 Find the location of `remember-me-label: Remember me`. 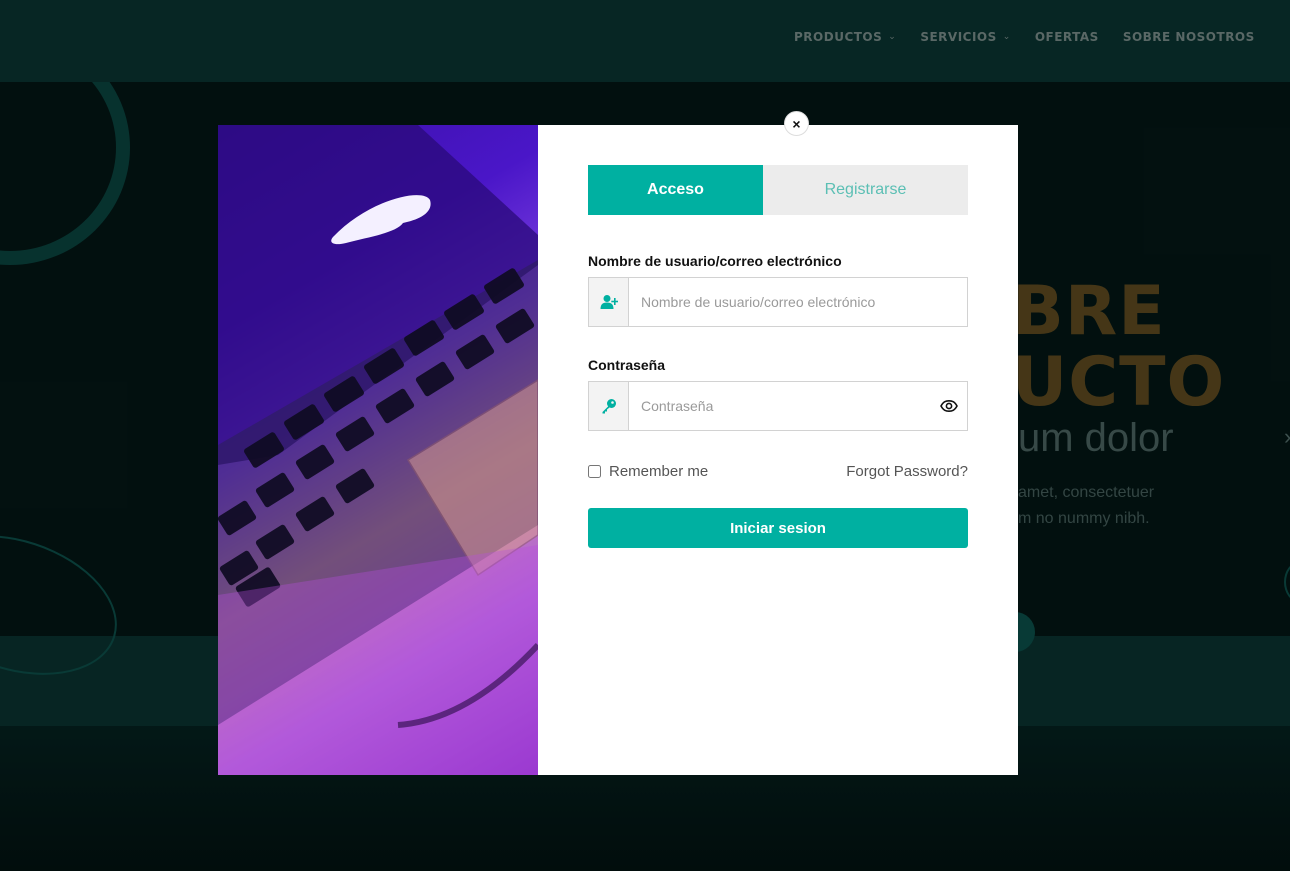

remember-me-label: Remember me is located at coordinates (659, 471).